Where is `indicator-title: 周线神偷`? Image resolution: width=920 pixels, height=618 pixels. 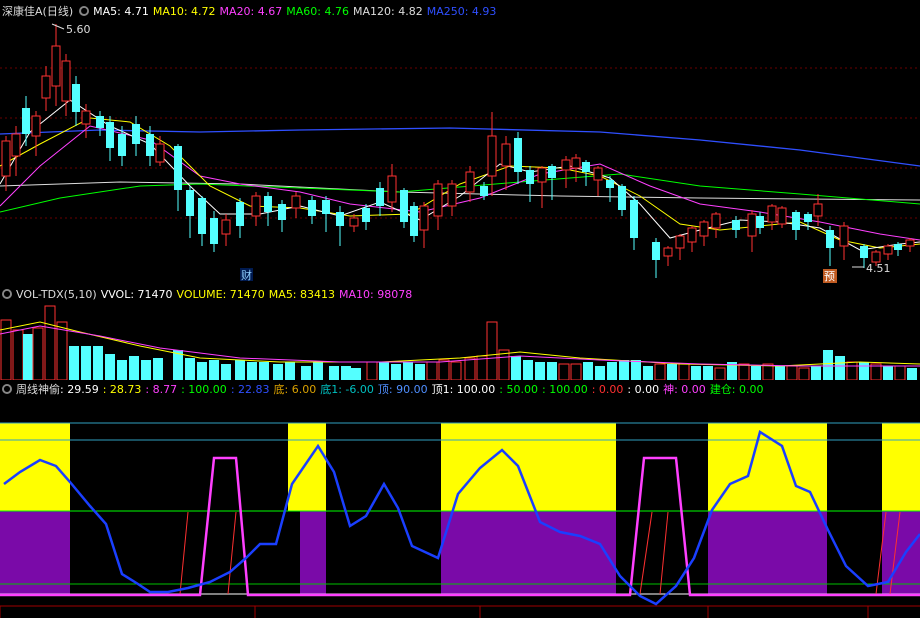 indicator-title: 周线神偷 is located at coordinates (38, 389).